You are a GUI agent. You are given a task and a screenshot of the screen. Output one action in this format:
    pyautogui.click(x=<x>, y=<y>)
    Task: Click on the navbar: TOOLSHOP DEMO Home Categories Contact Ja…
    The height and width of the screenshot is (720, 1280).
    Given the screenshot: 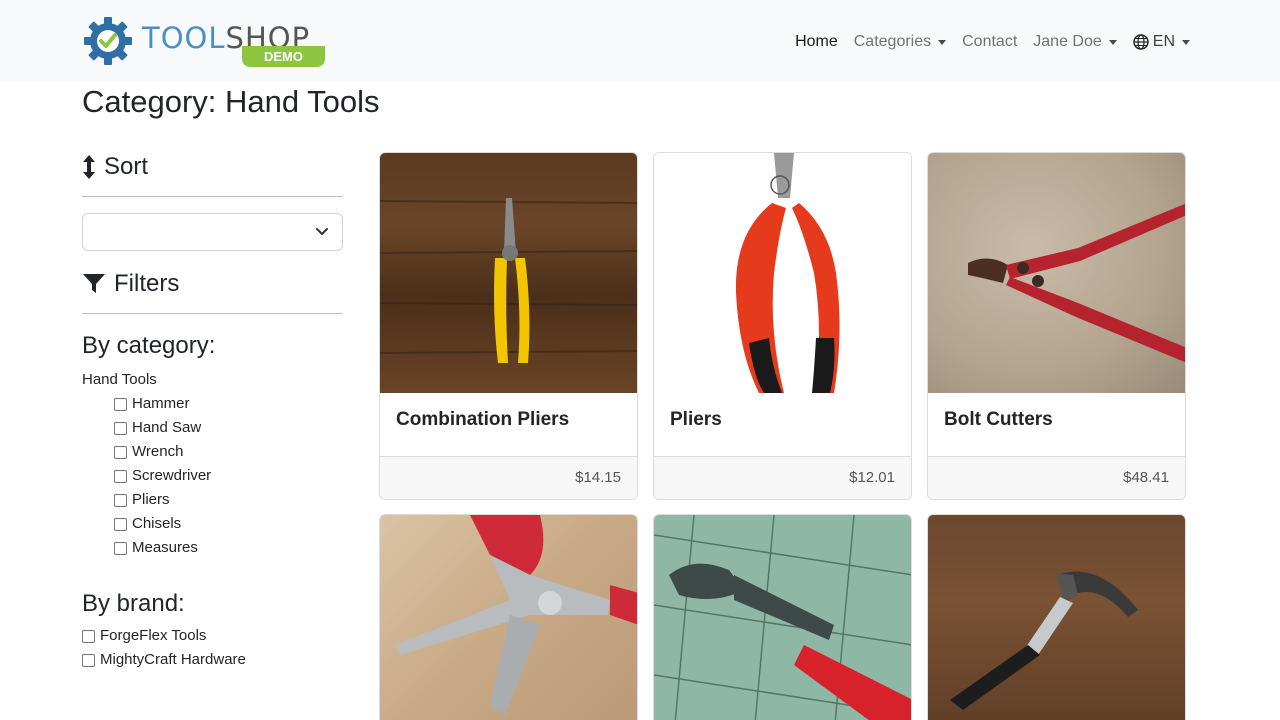 What is the action you would take?
    pyautogui.click(x=640, y=40)
    